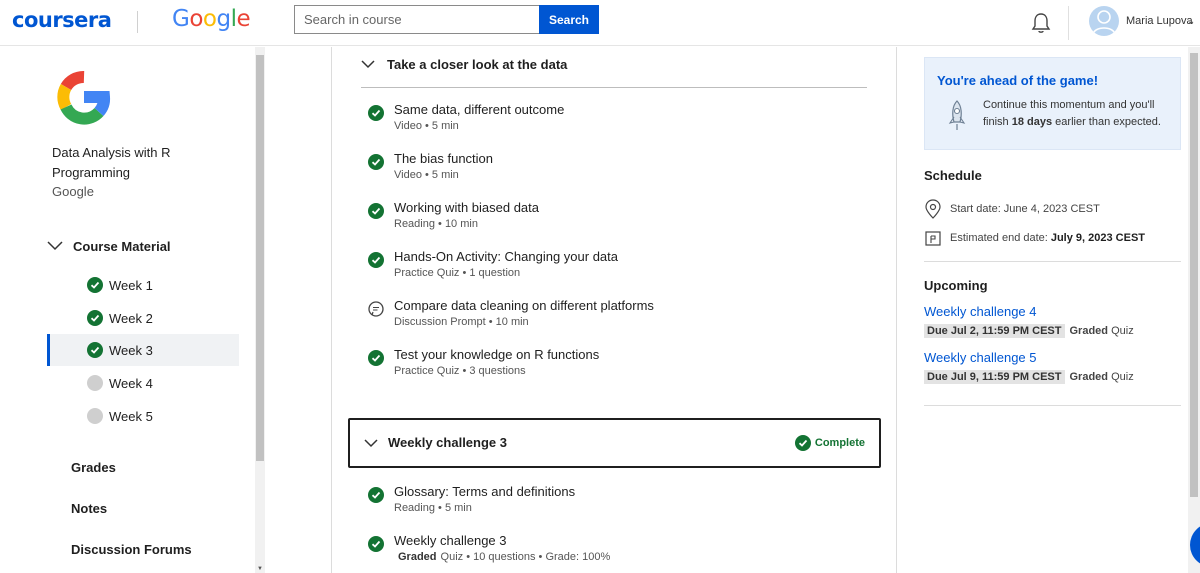  I want to click on google-logo: Google, so click(211, 19).